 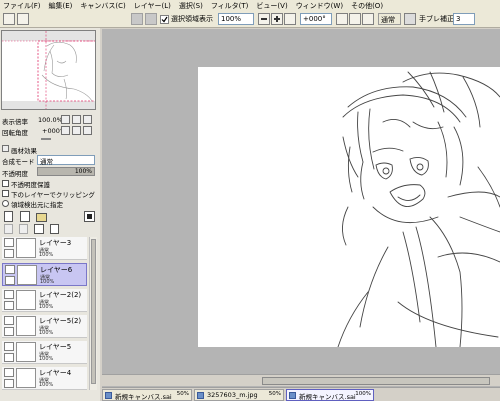 What do you see at coordinates (65, 130) in the screenshot?
I see `nav-rotate-left-button` at bounding box center [65, 130].